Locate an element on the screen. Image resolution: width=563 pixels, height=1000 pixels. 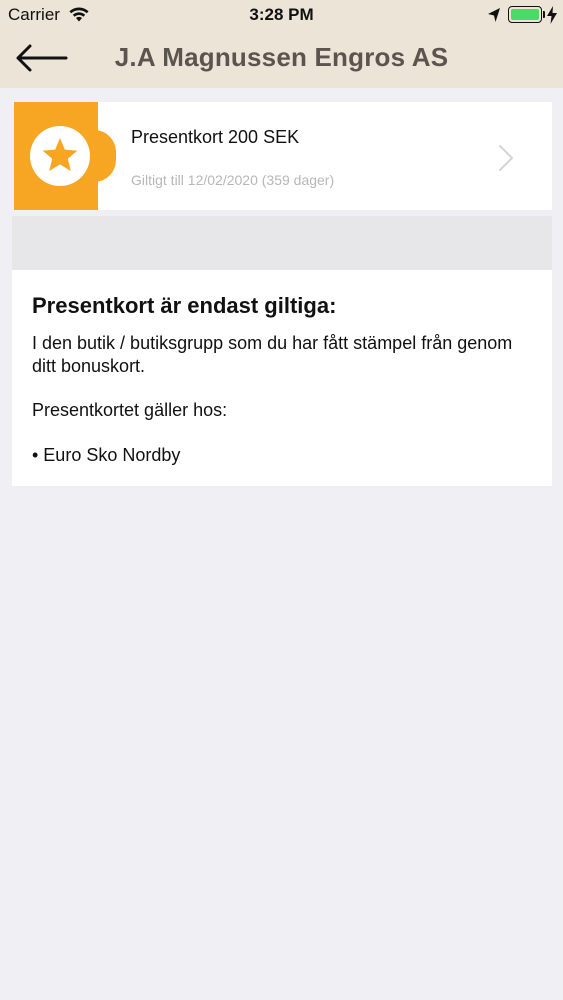
navigation-bar: J.A Magnussen Engros AS is located at coordinates (281, 59).